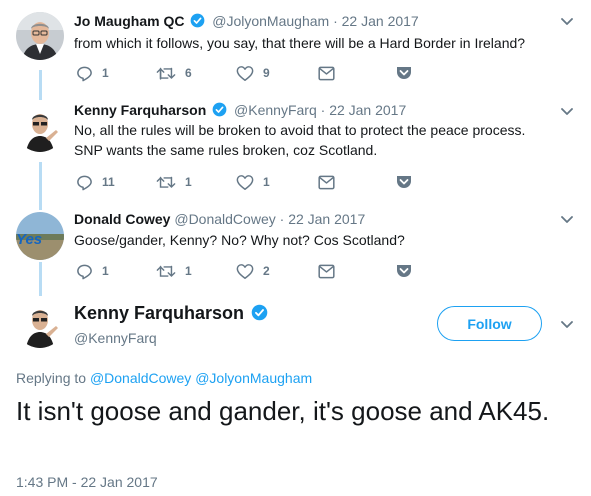 The height and width of the screenshot is (496, 591). What do you see at coordinates (87, 482) in the screenshot?
I see `tweet-timestamp: 1:43 PM - 22 Jan 2017` at bounding box center [87, 482].